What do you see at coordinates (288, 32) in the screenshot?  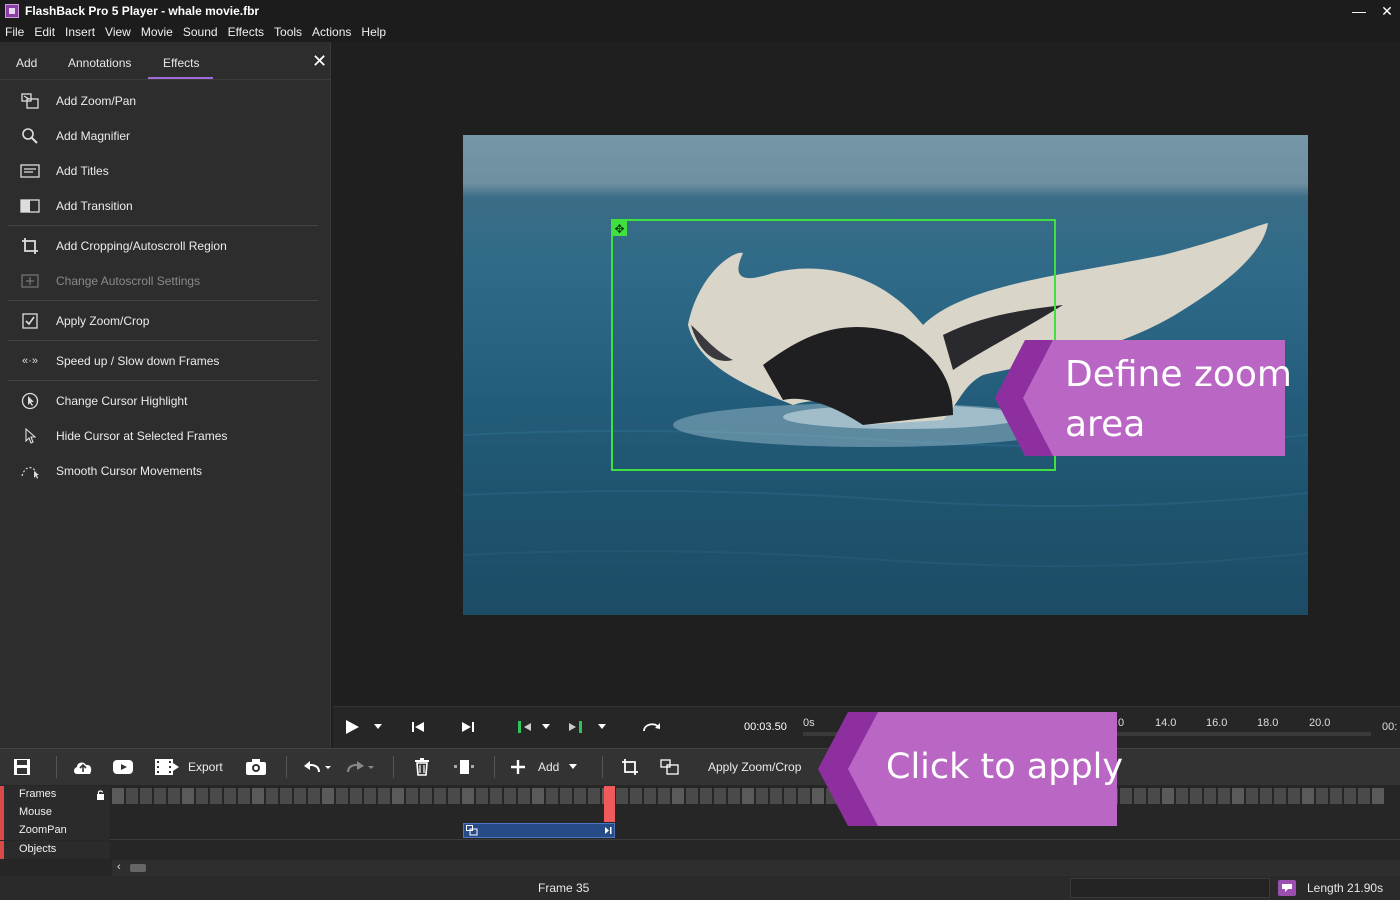 I see `menu-tools: Tools` at bounding box center [288, 32].